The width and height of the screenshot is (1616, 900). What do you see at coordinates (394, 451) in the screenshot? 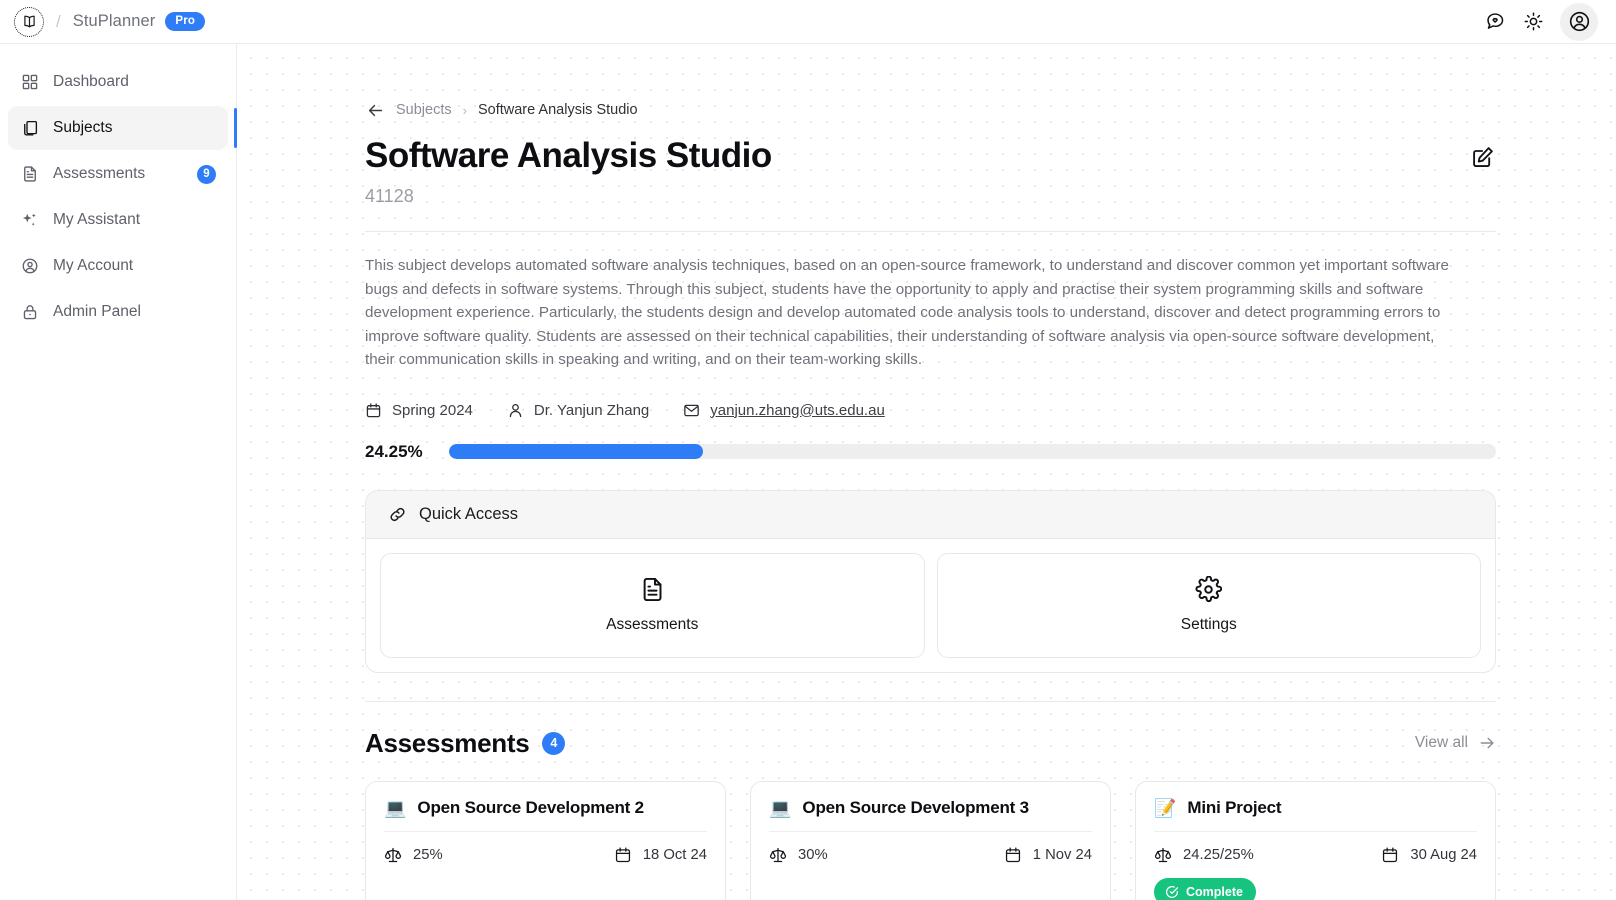
I see `progress-percent-label: 24.25%` at bounding box center [394, 451].